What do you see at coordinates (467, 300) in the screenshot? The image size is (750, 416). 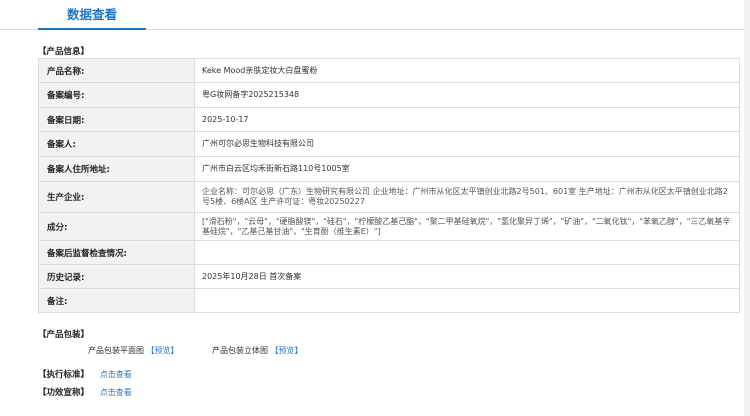 I see `remarks-value` at bounding box center [467, 300].